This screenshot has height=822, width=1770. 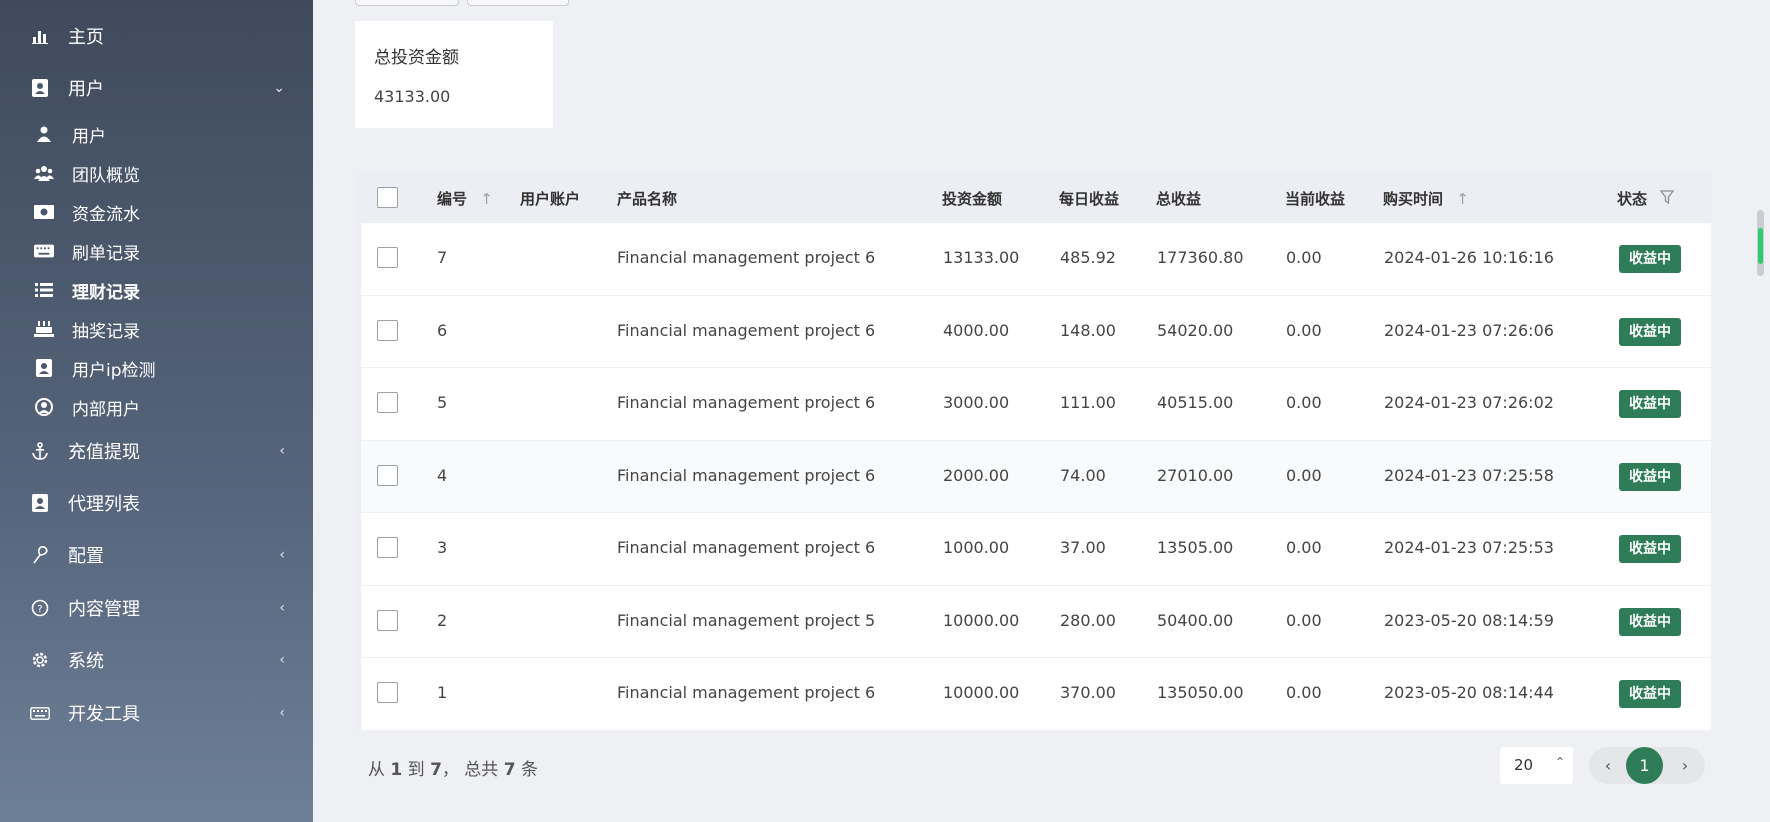 I want to click on nav-label: 刷单记录, so click(x=106, y=253).